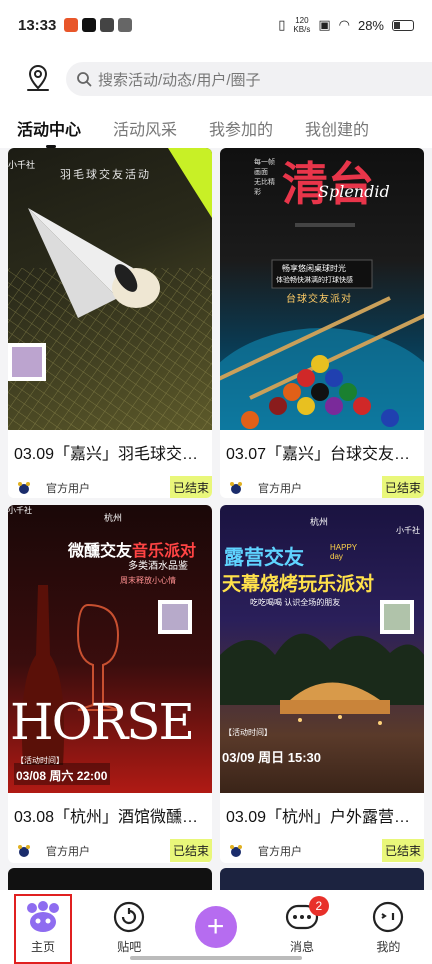  What do you see at coordinates (282, 24) in the screenshot?
I see `vibrate-icon: ▯` at bounding box center [282, 24].